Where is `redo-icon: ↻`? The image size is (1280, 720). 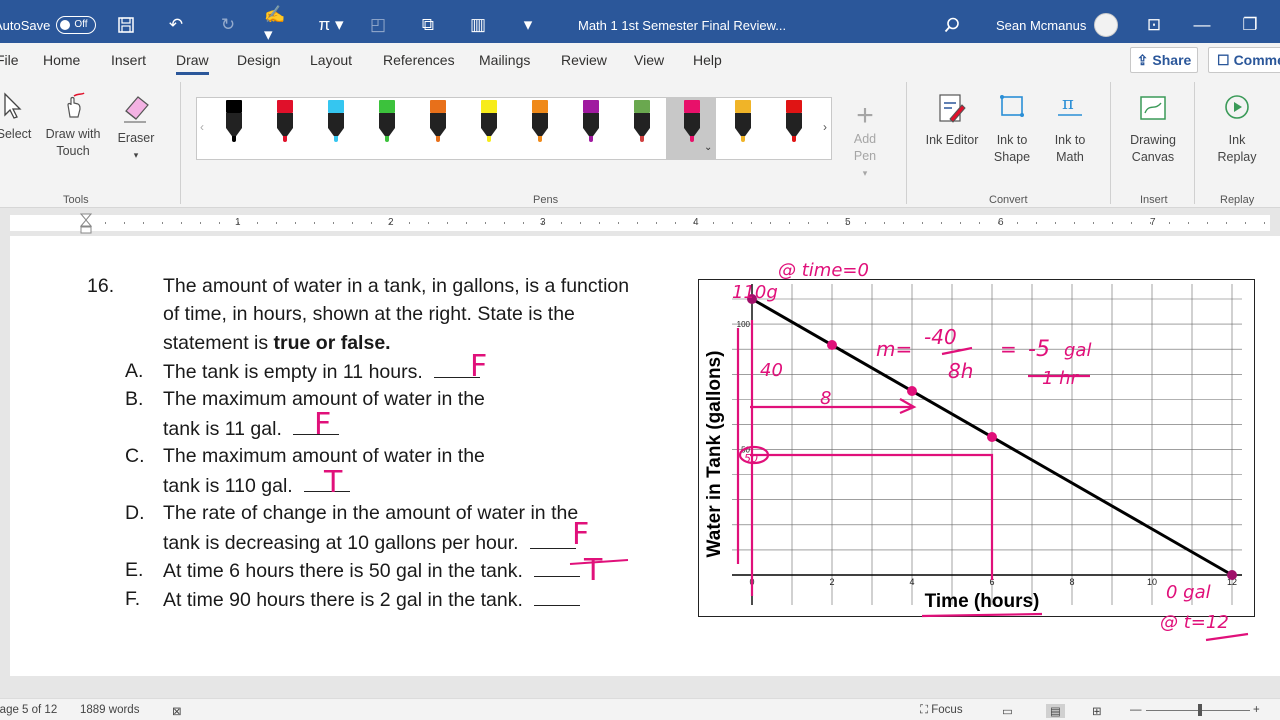 redo-icon: ↻ is located at coordinates (228, 25).